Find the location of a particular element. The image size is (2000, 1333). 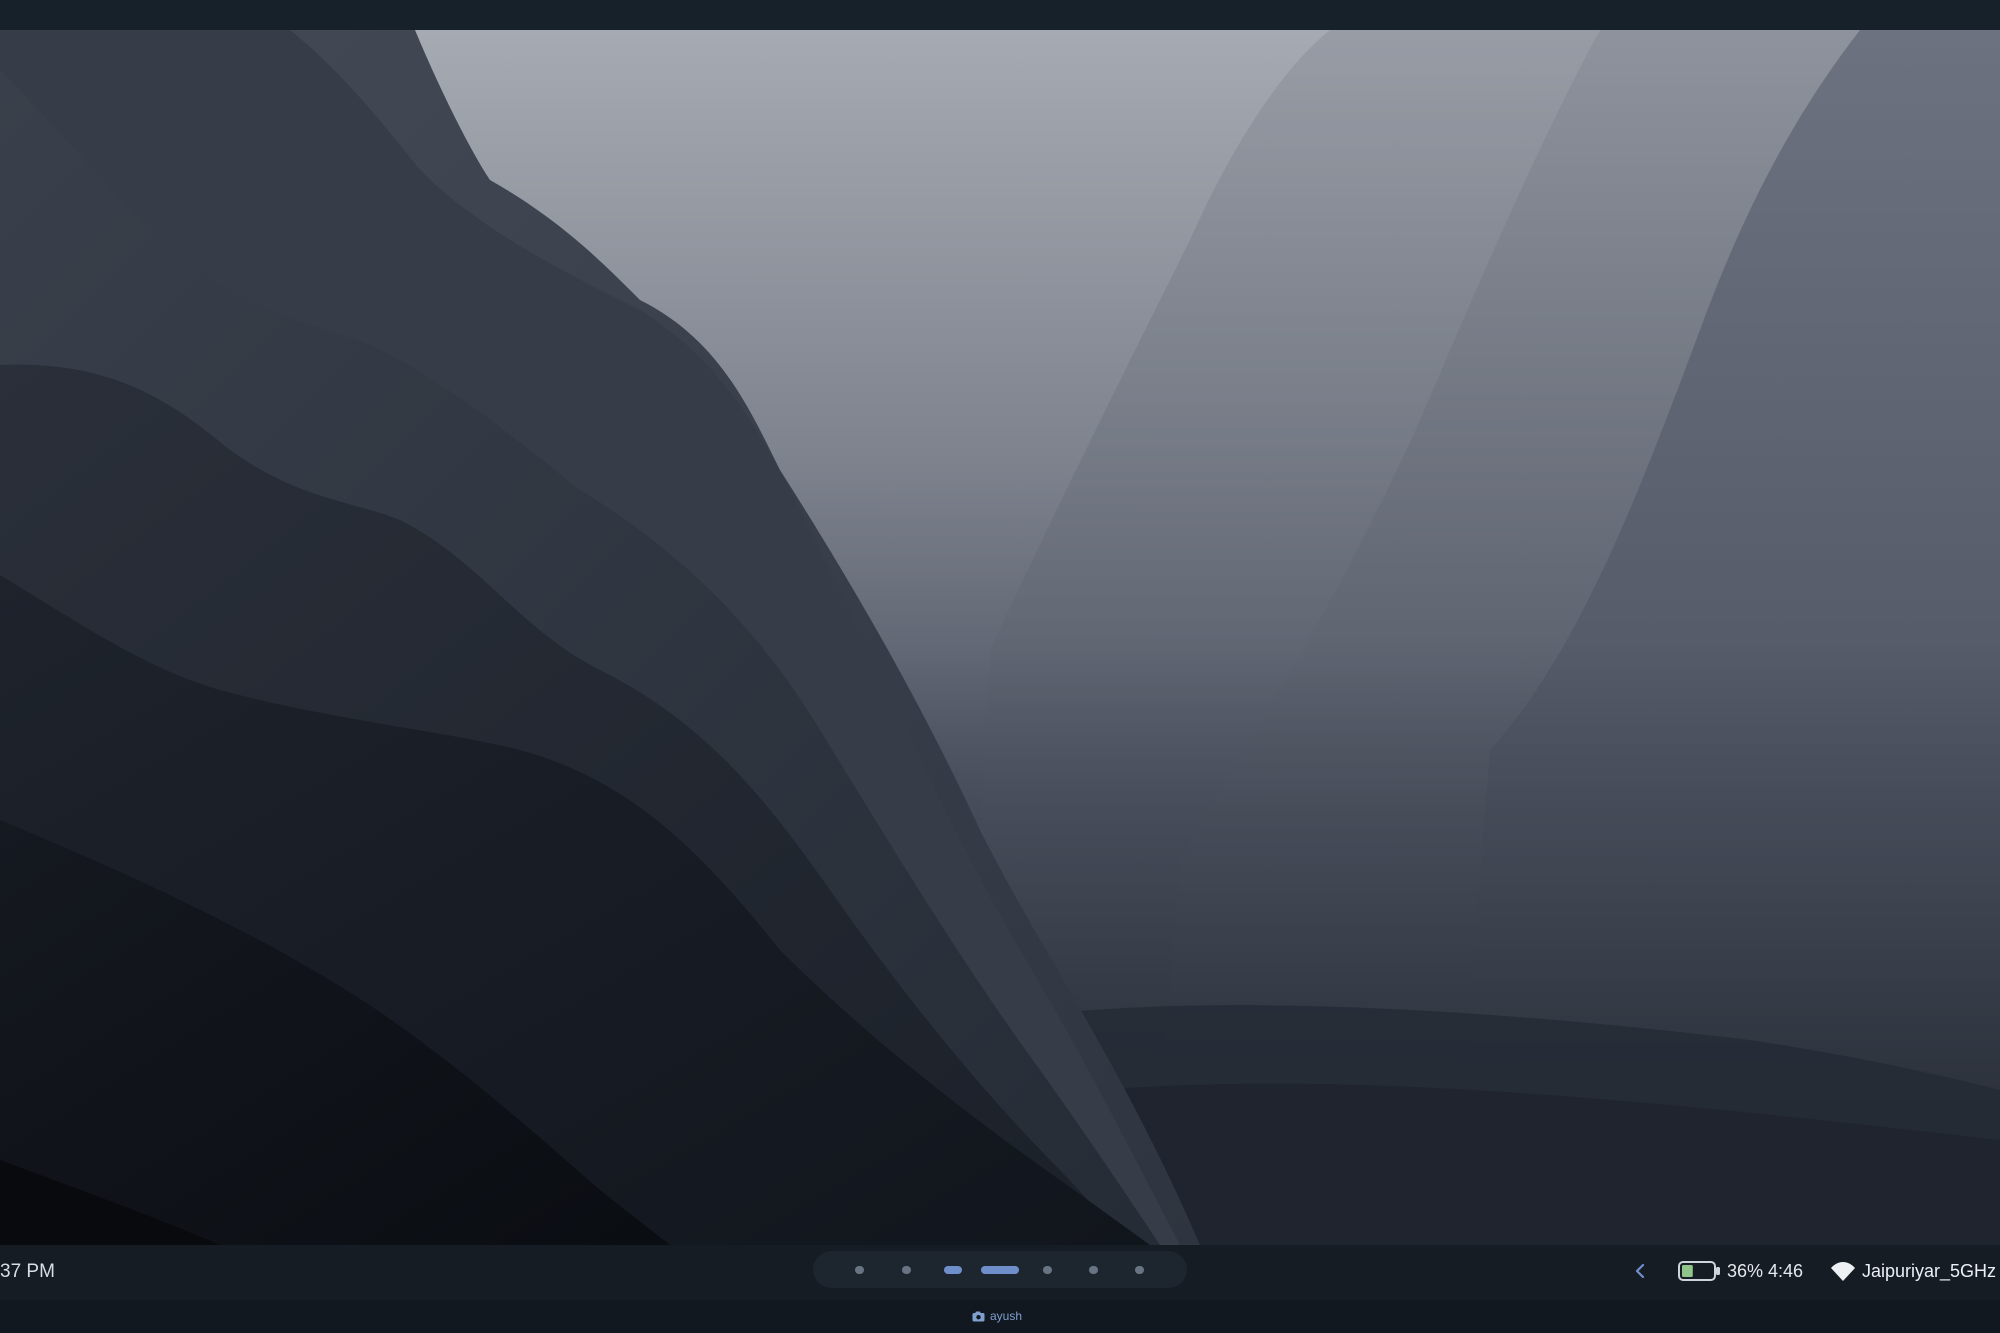

top-bar is located at coordinates (1000, 15).